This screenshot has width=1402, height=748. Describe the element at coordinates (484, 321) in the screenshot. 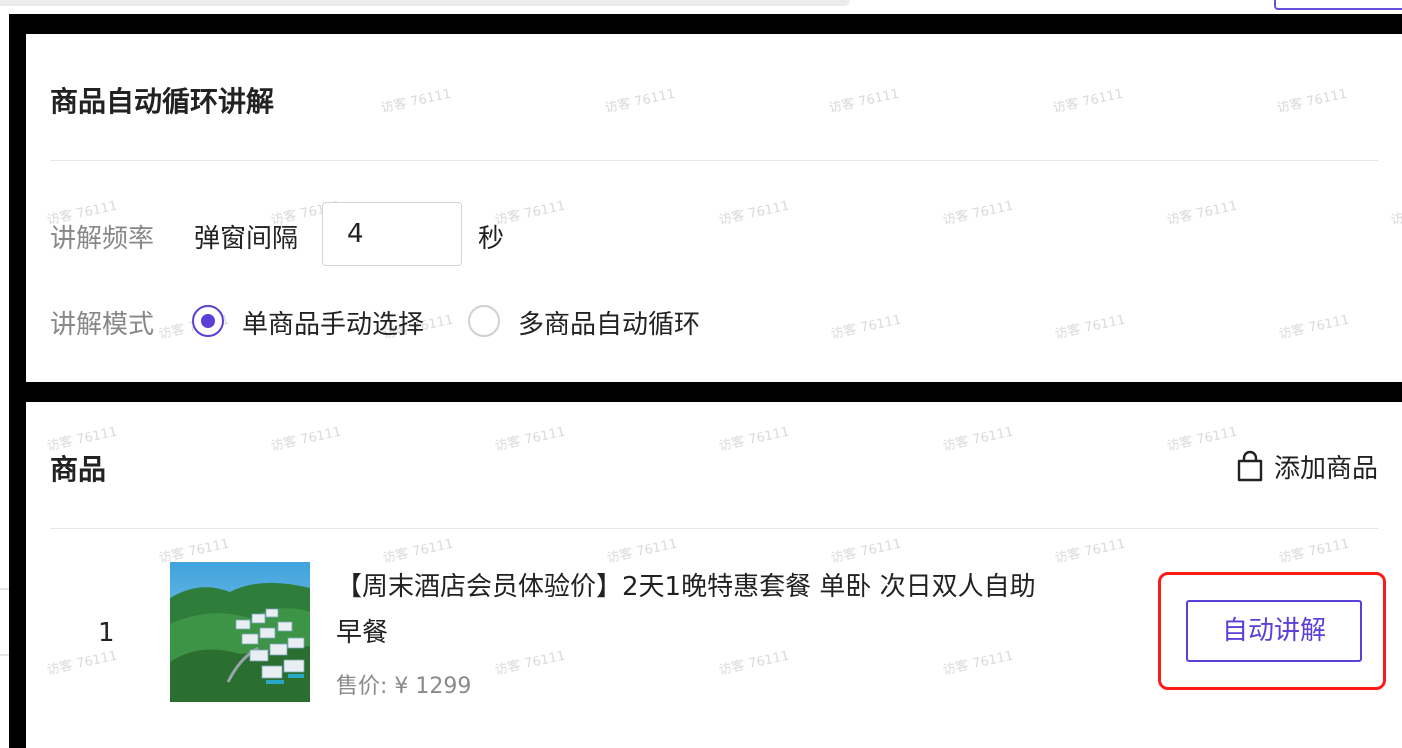

I see `radio-multi-auto` at that location.